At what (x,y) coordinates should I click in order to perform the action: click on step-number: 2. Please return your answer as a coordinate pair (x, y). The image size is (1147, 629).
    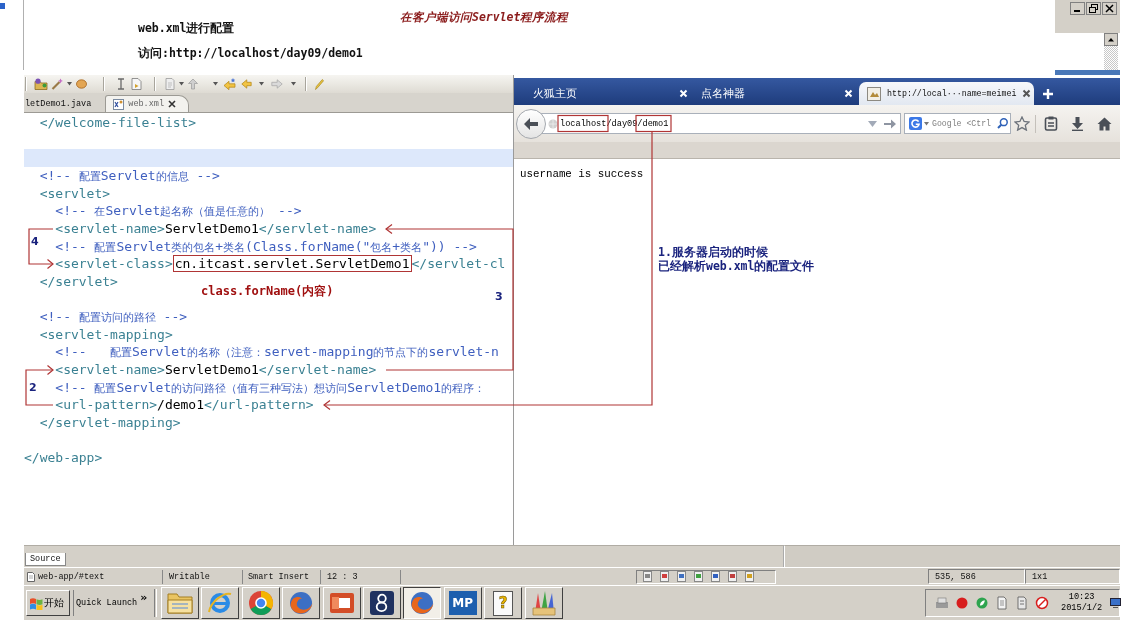
    Looking at the image, I should click on (33, 388).